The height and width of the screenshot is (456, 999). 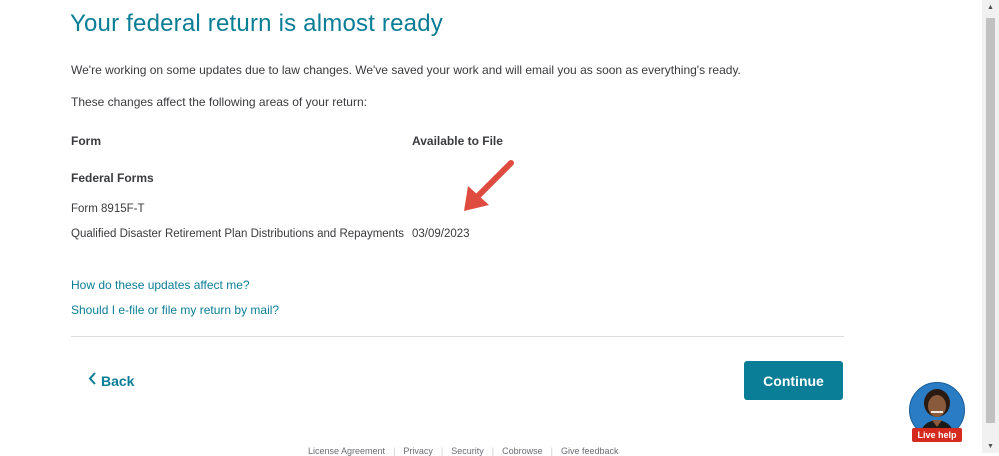 I want to click on back-button: Back, so click(x=111, y=380).